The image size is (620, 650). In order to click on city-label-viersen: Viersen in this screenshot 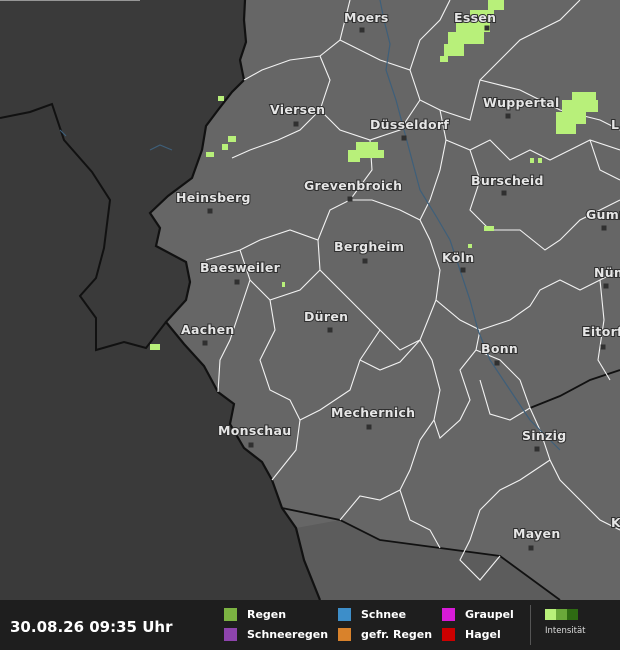, I will do `click(297, 109)`.